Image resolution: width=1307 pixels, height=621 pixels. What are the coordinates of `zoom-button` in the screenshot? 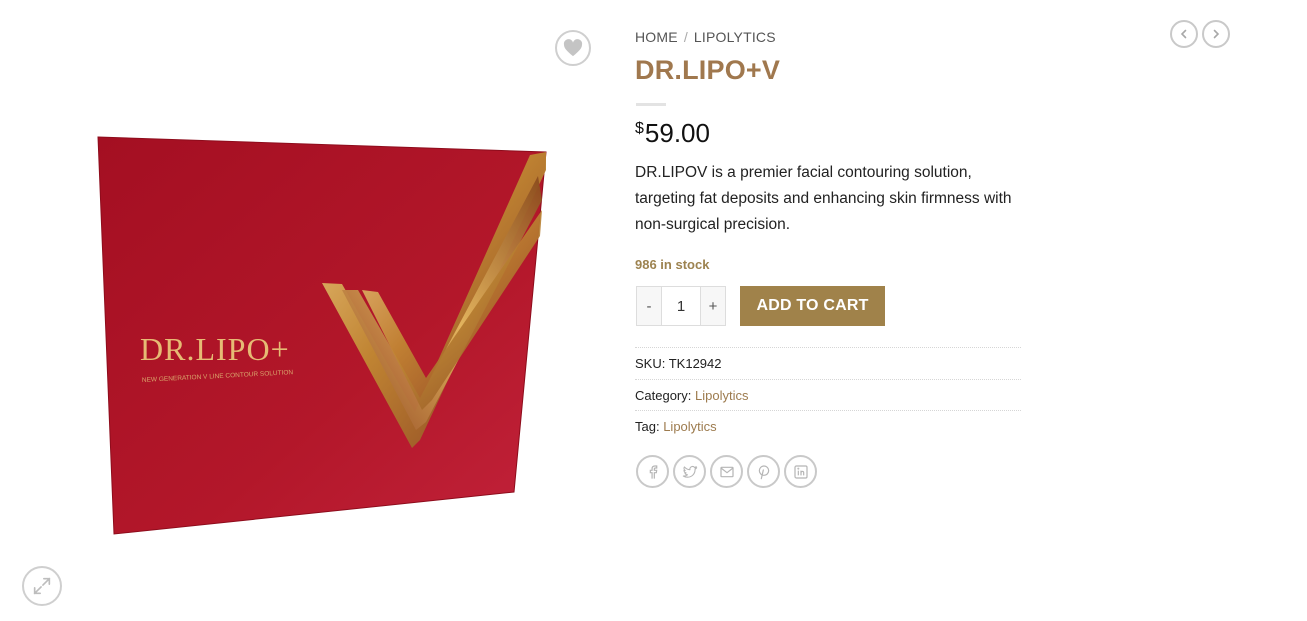 It's located at (42, 586).